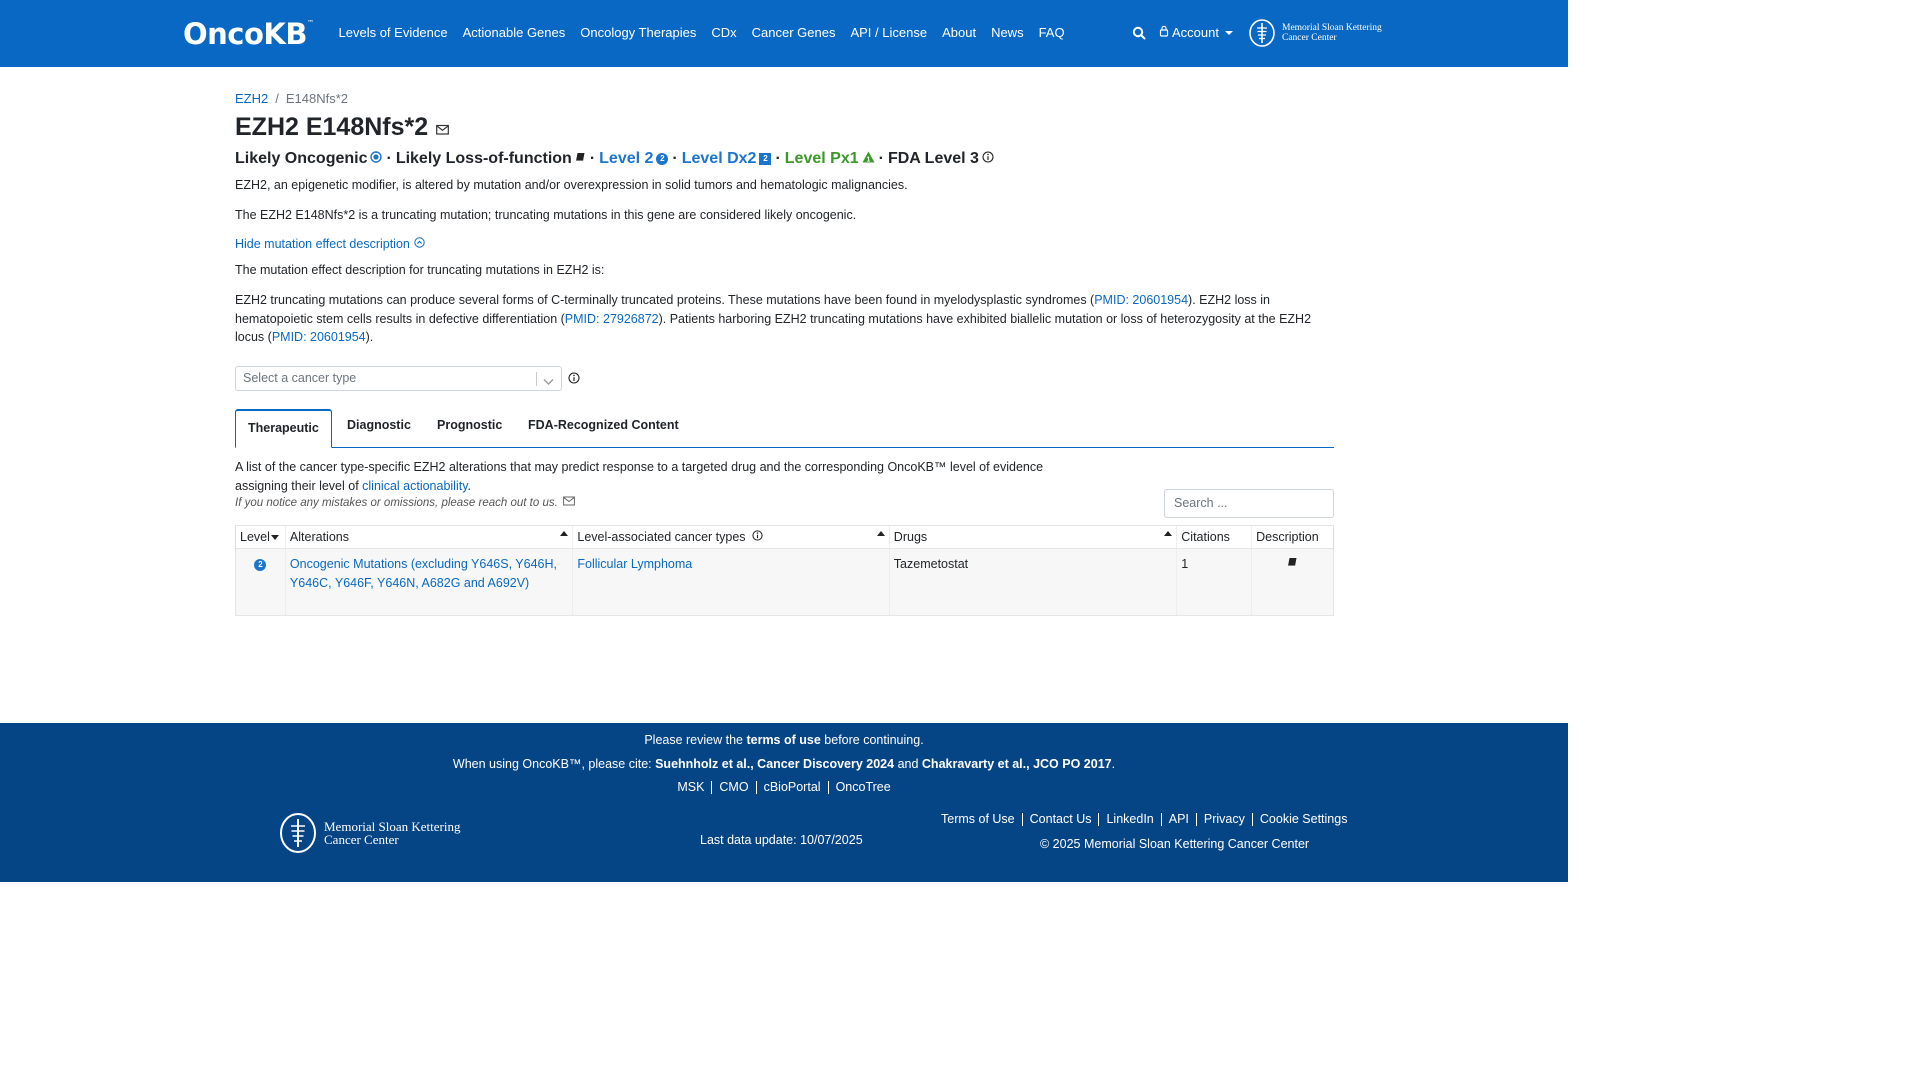  I want to click on oncokb-logo: OncoKB™, so click(248, 34).